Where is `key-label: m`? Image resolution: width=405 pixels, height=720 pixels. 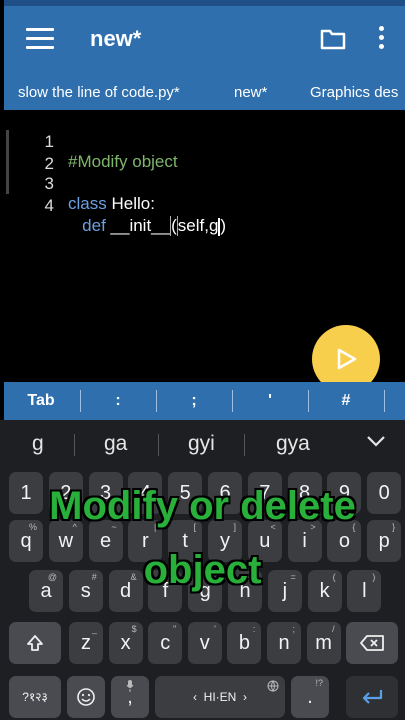
key-label: m is located at coordinates (323, 643).